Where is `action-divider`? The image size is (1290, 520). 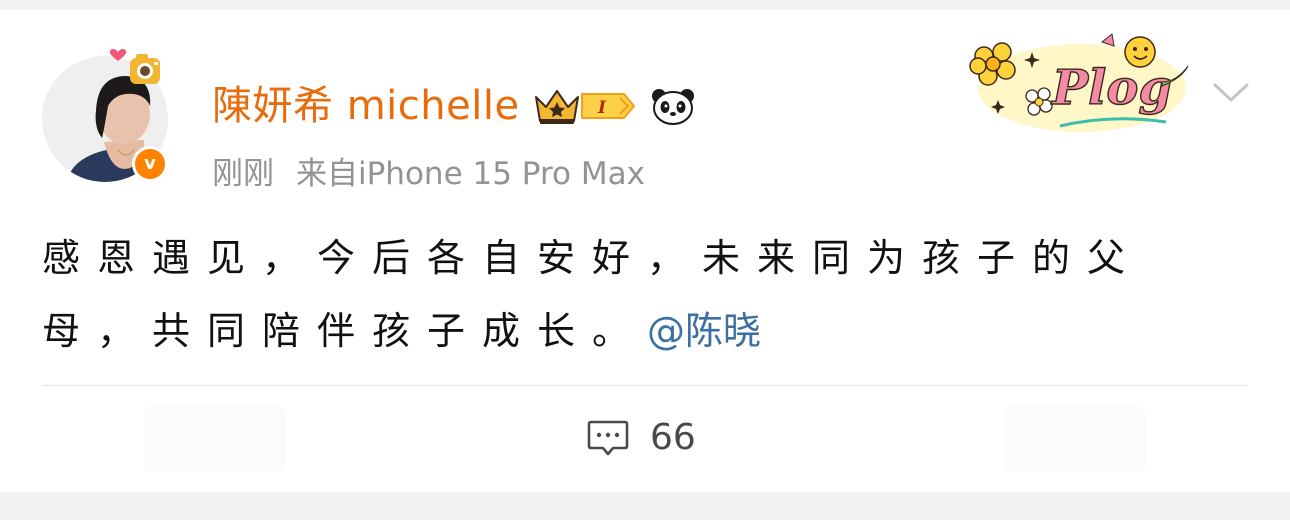 action-divider is located at coordinates (645, 385).